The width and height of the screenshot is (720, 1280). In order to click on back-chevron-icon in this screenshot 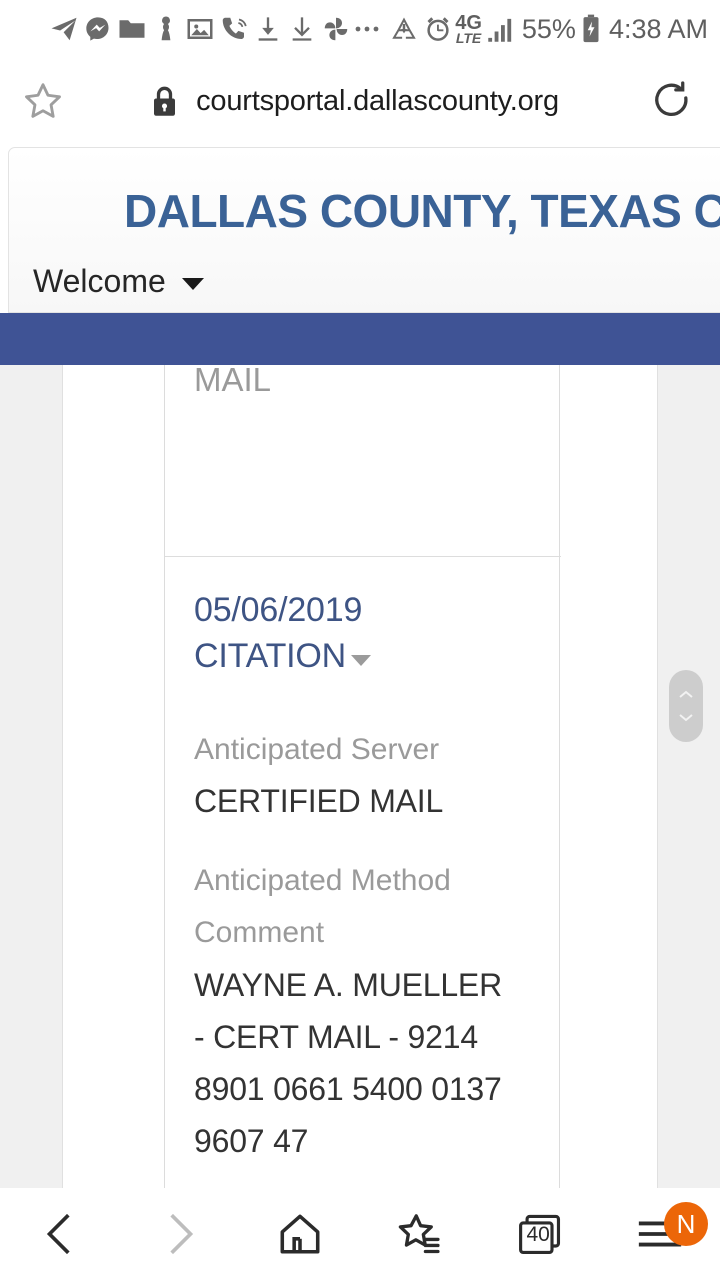, I will do `click(58, 1234)`.